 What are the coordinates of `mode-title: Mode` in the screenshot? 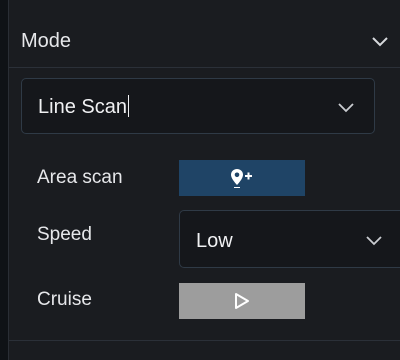 It's located at (46, 41).